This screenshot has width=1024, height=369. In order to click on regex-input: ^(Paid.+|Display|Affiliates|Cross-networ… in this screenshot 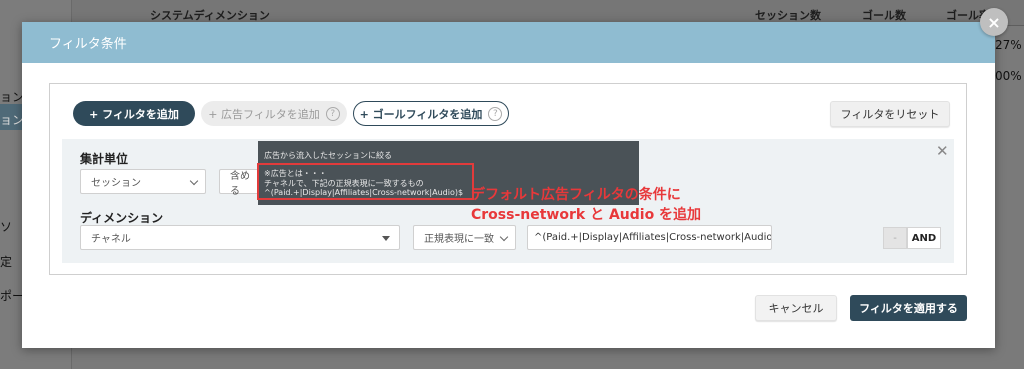, I will do `click(649, 237)`.